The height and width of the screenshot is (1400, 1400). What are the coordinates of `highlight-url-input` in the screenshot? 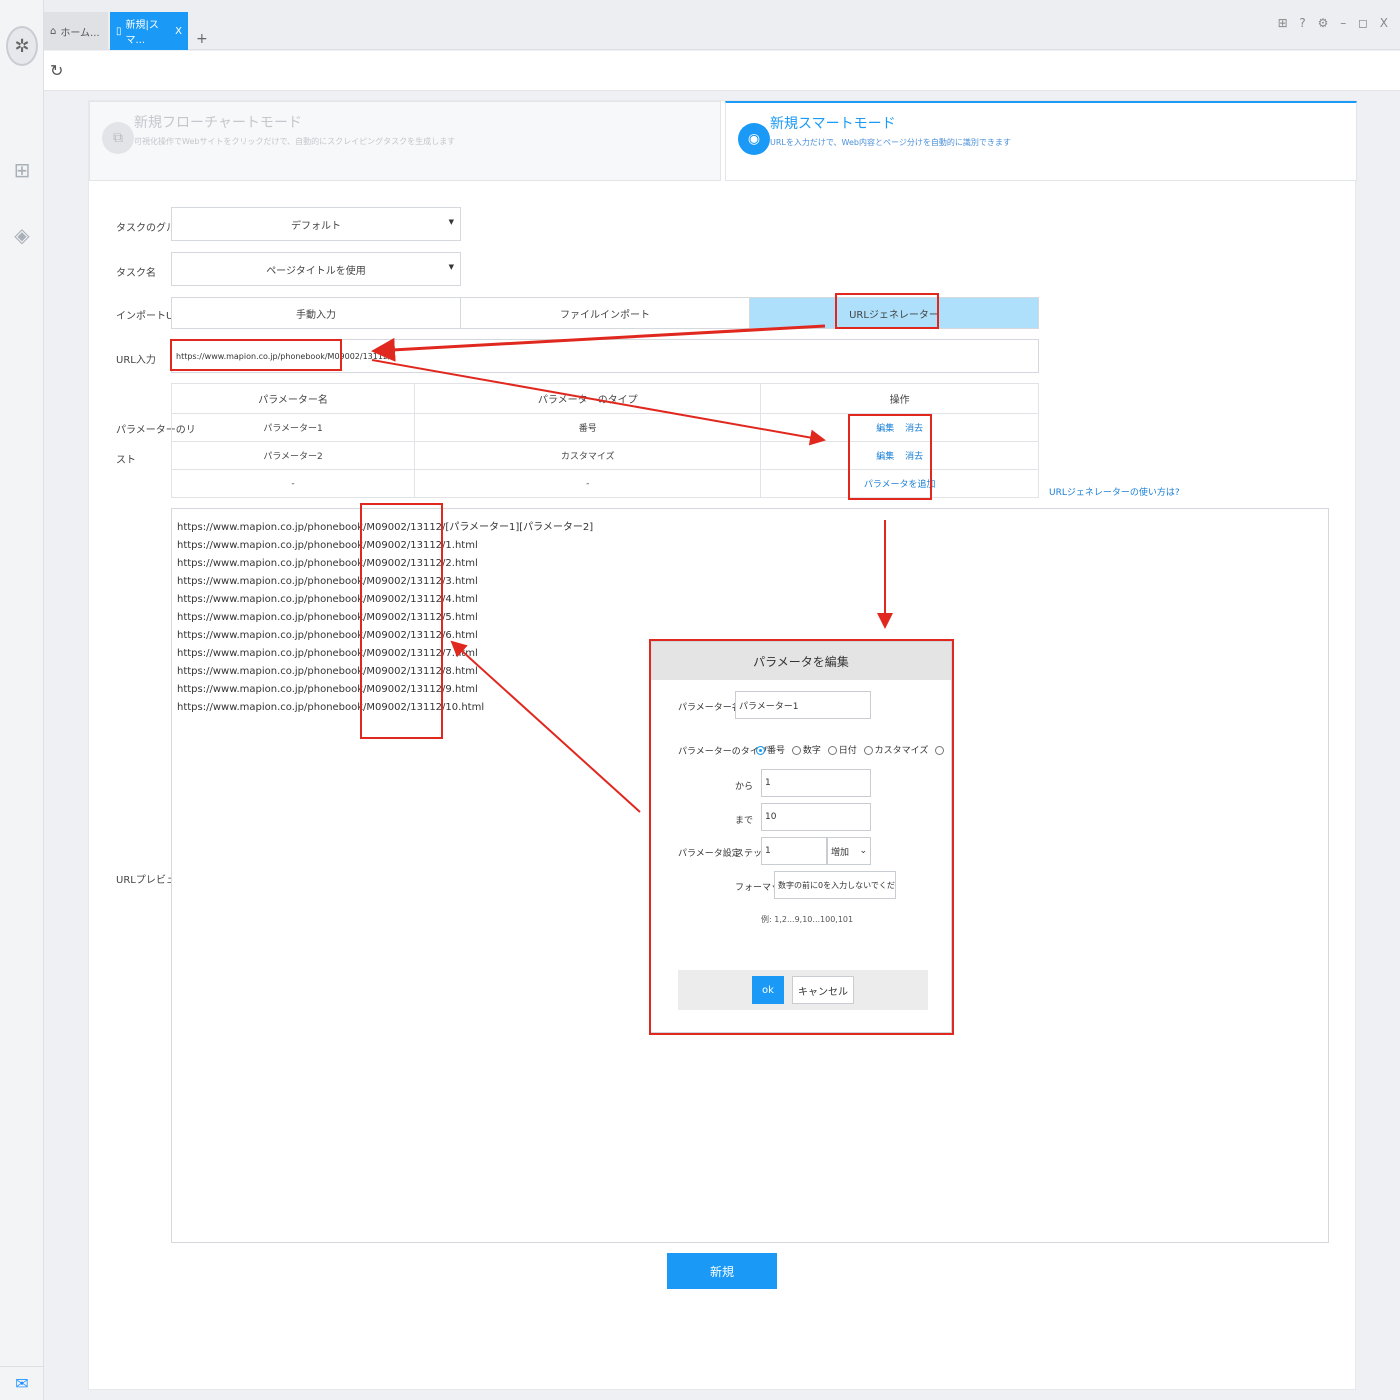 It's located at (256, 355).